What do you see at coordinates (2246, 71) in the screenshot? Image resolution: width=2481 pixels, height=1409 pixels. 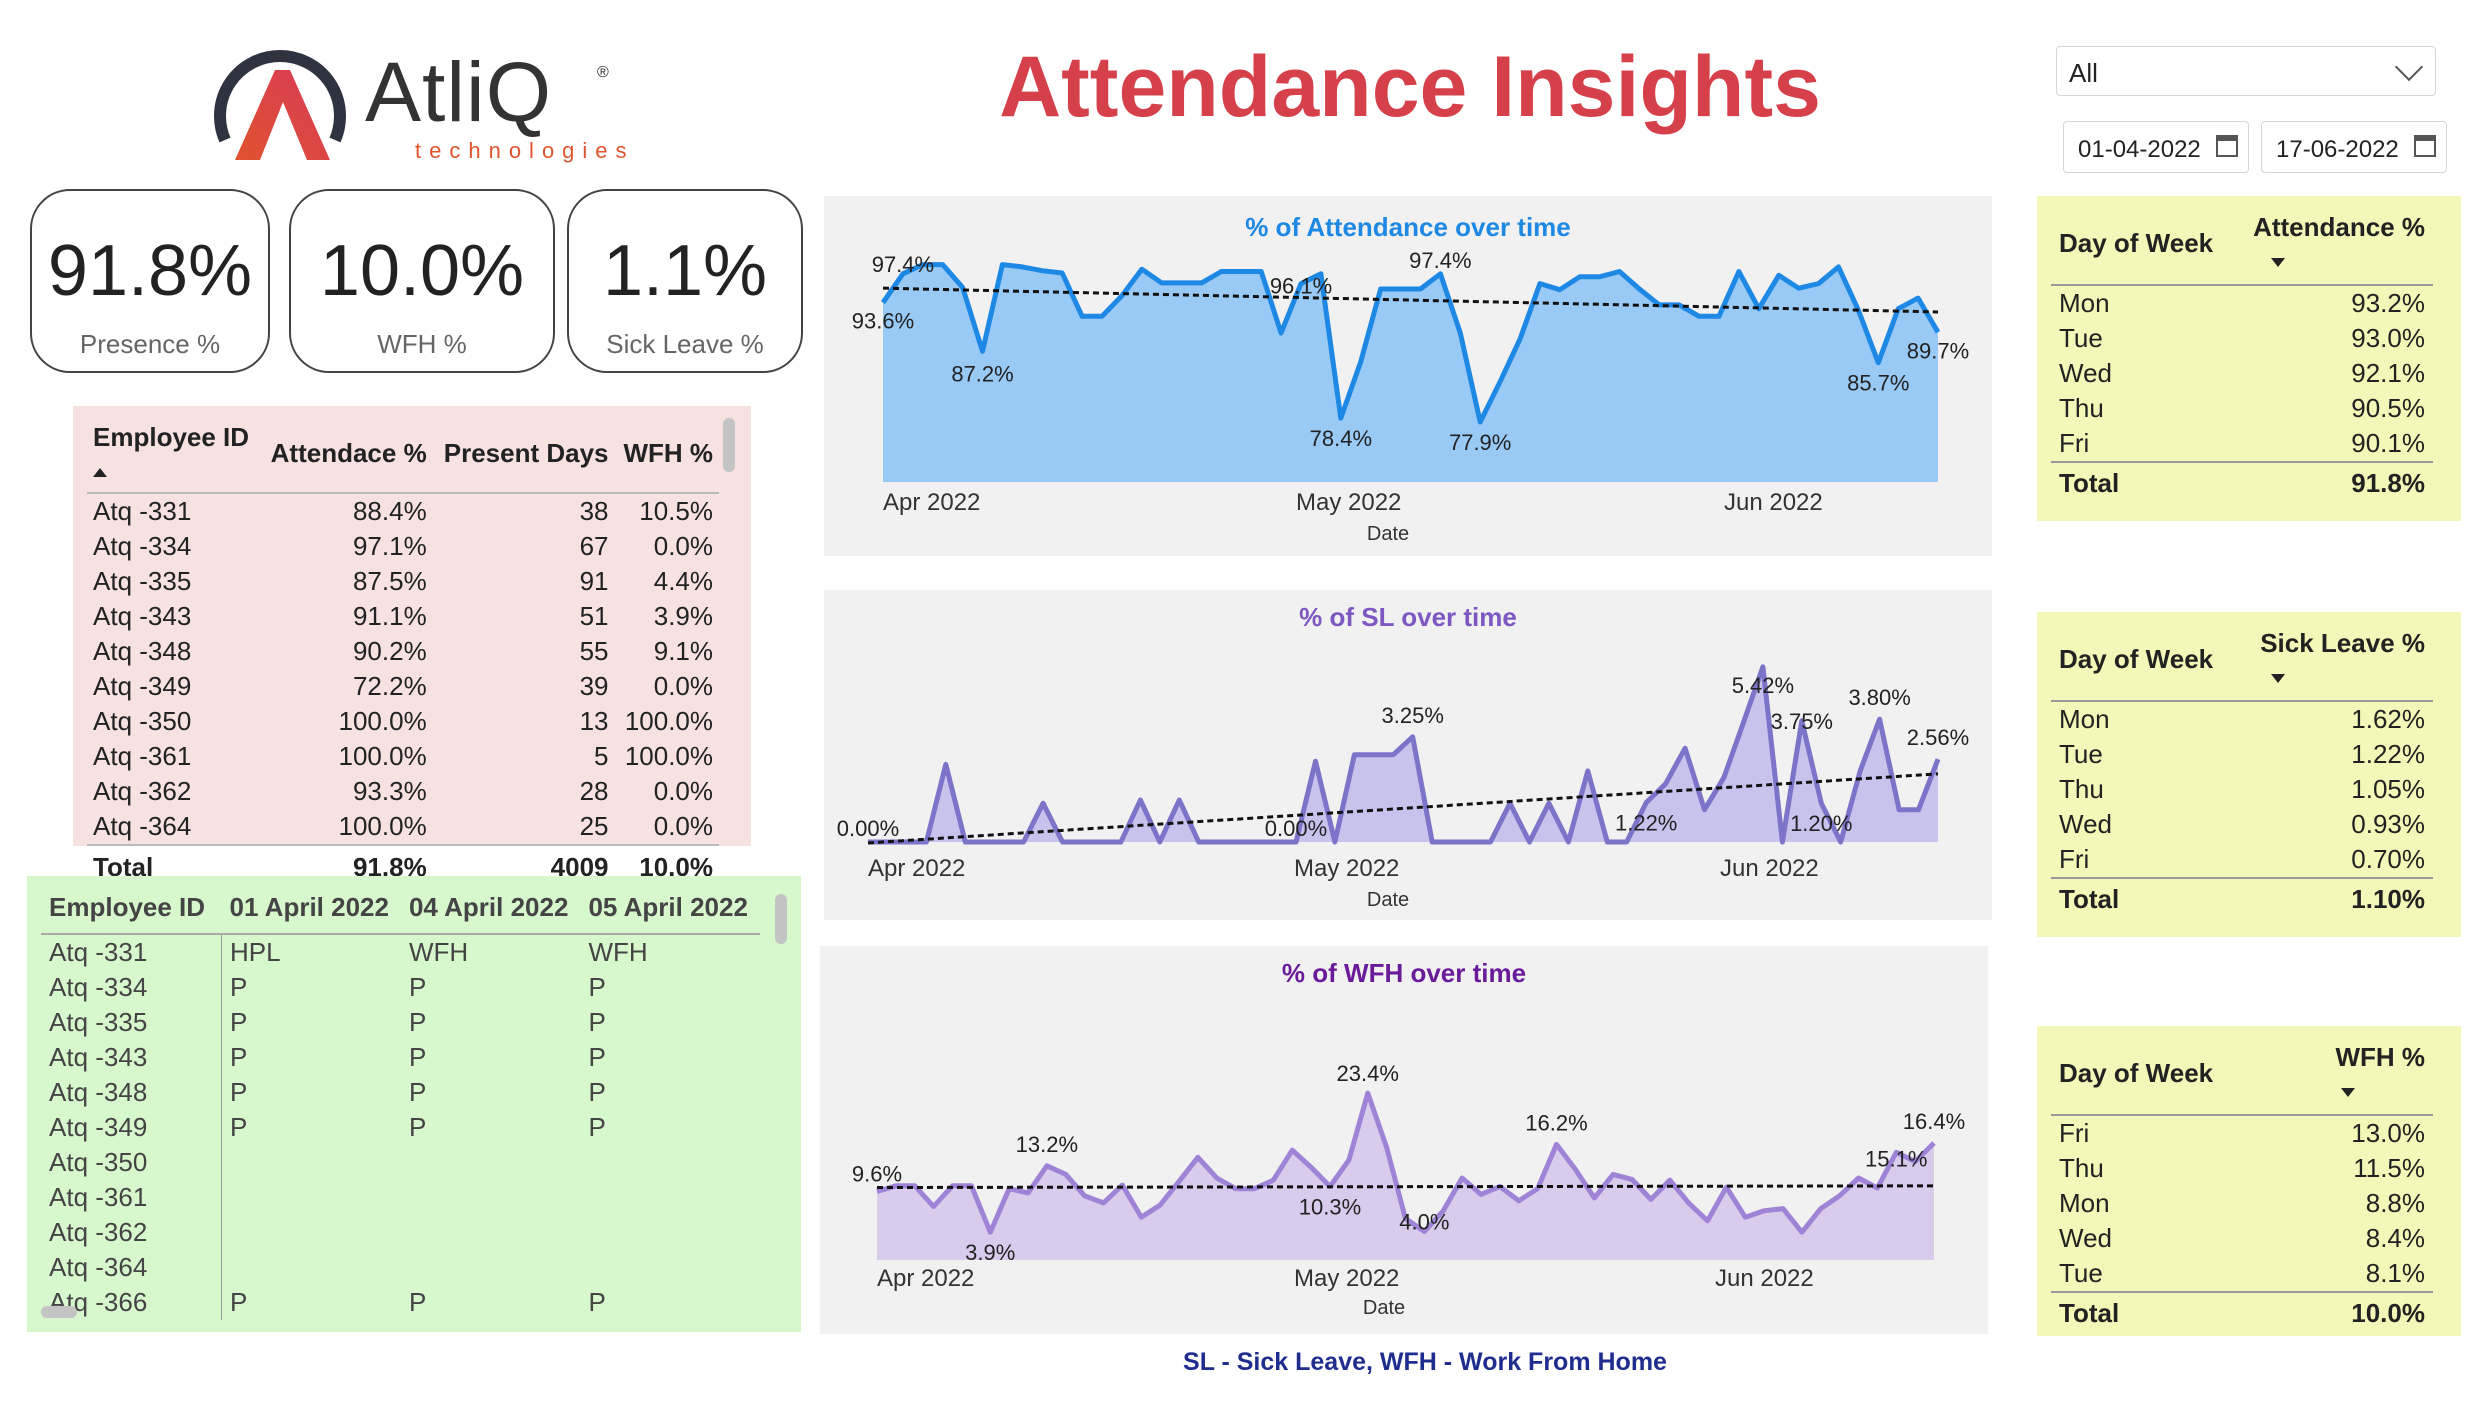 I see `employee-filter-dropdown: All` at bounding box center [2246, 71].